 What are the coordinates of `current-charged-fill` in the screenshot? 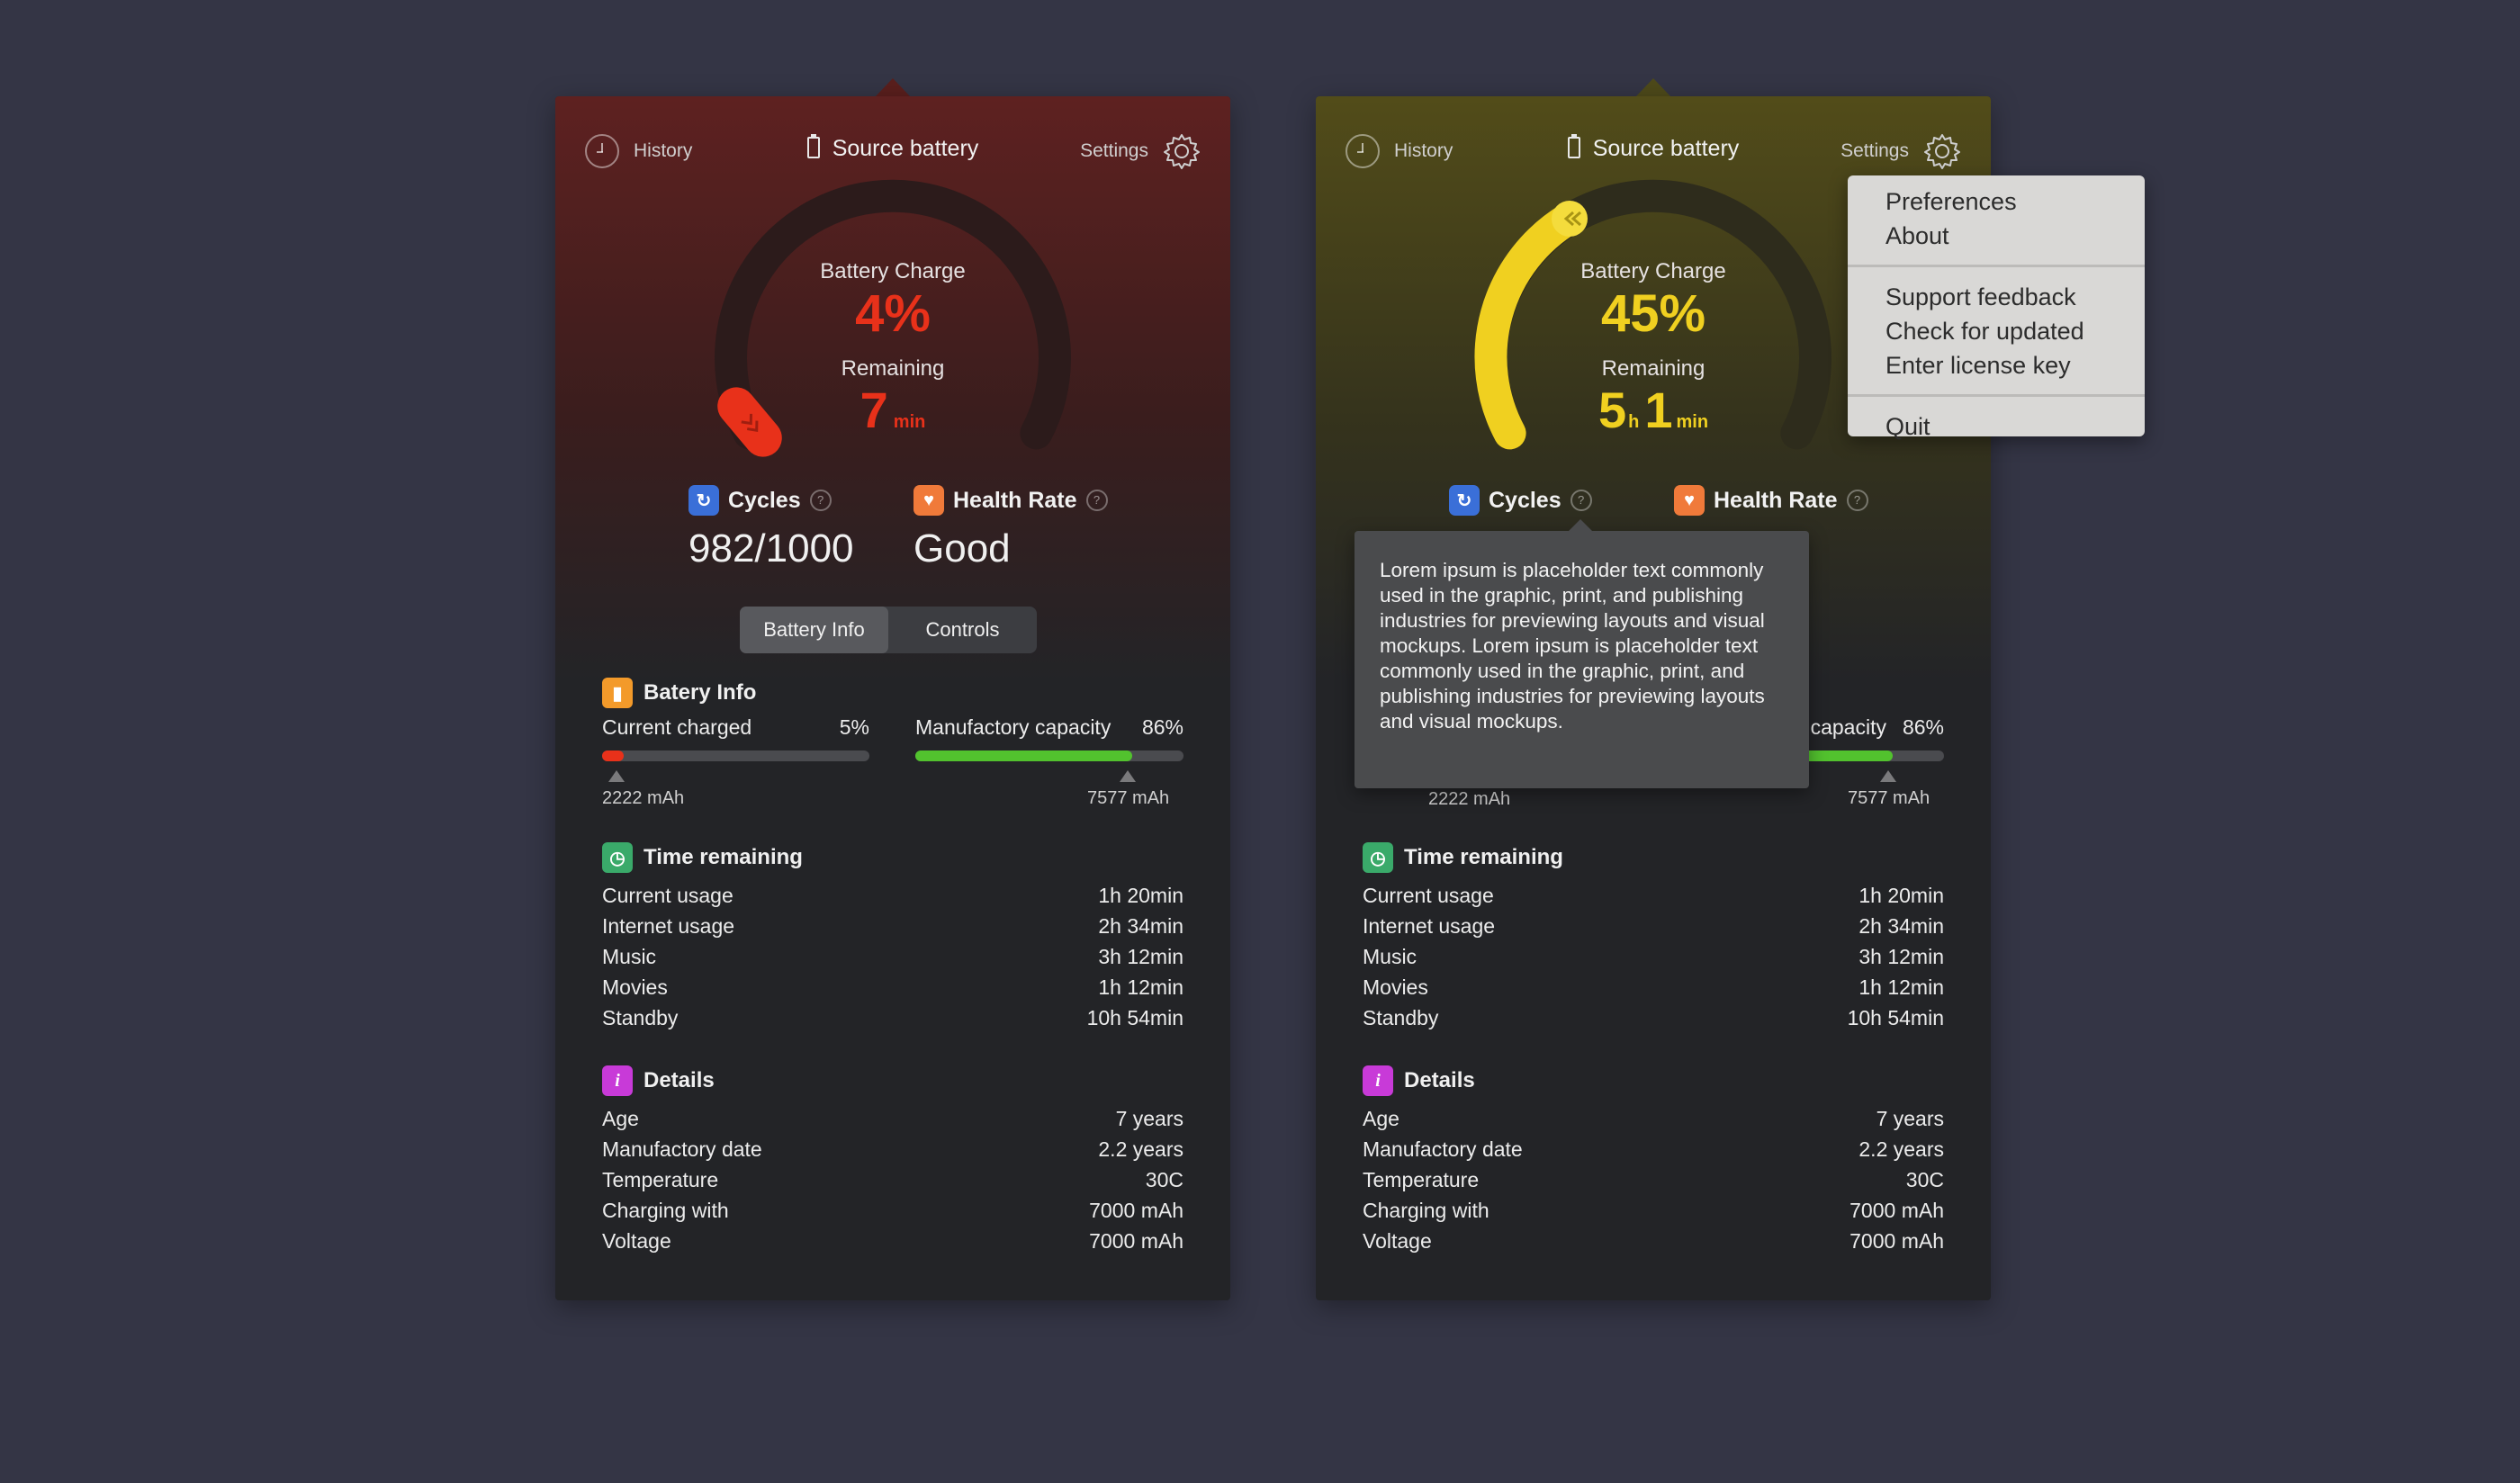 It's located at (613, 755).